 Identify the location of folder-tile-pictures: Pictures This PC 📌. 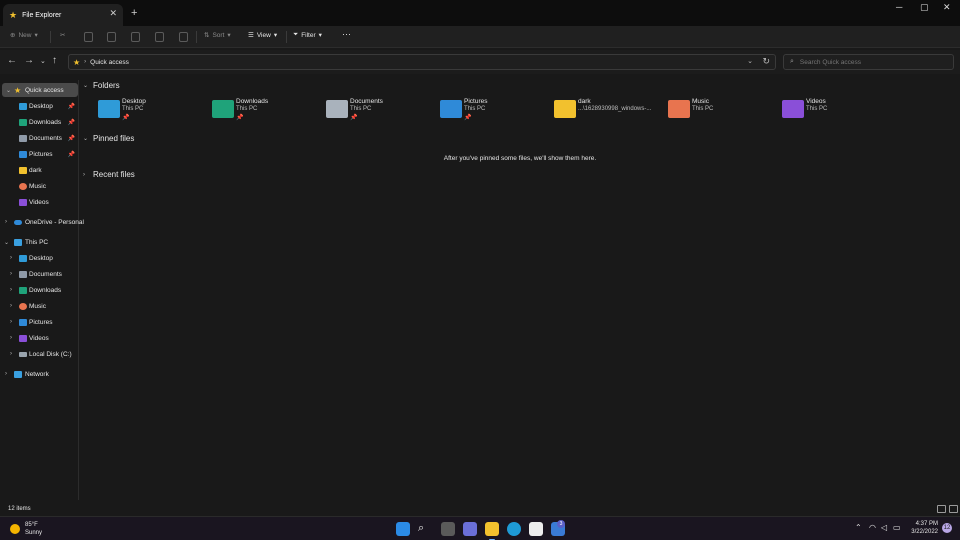
(495, 111).